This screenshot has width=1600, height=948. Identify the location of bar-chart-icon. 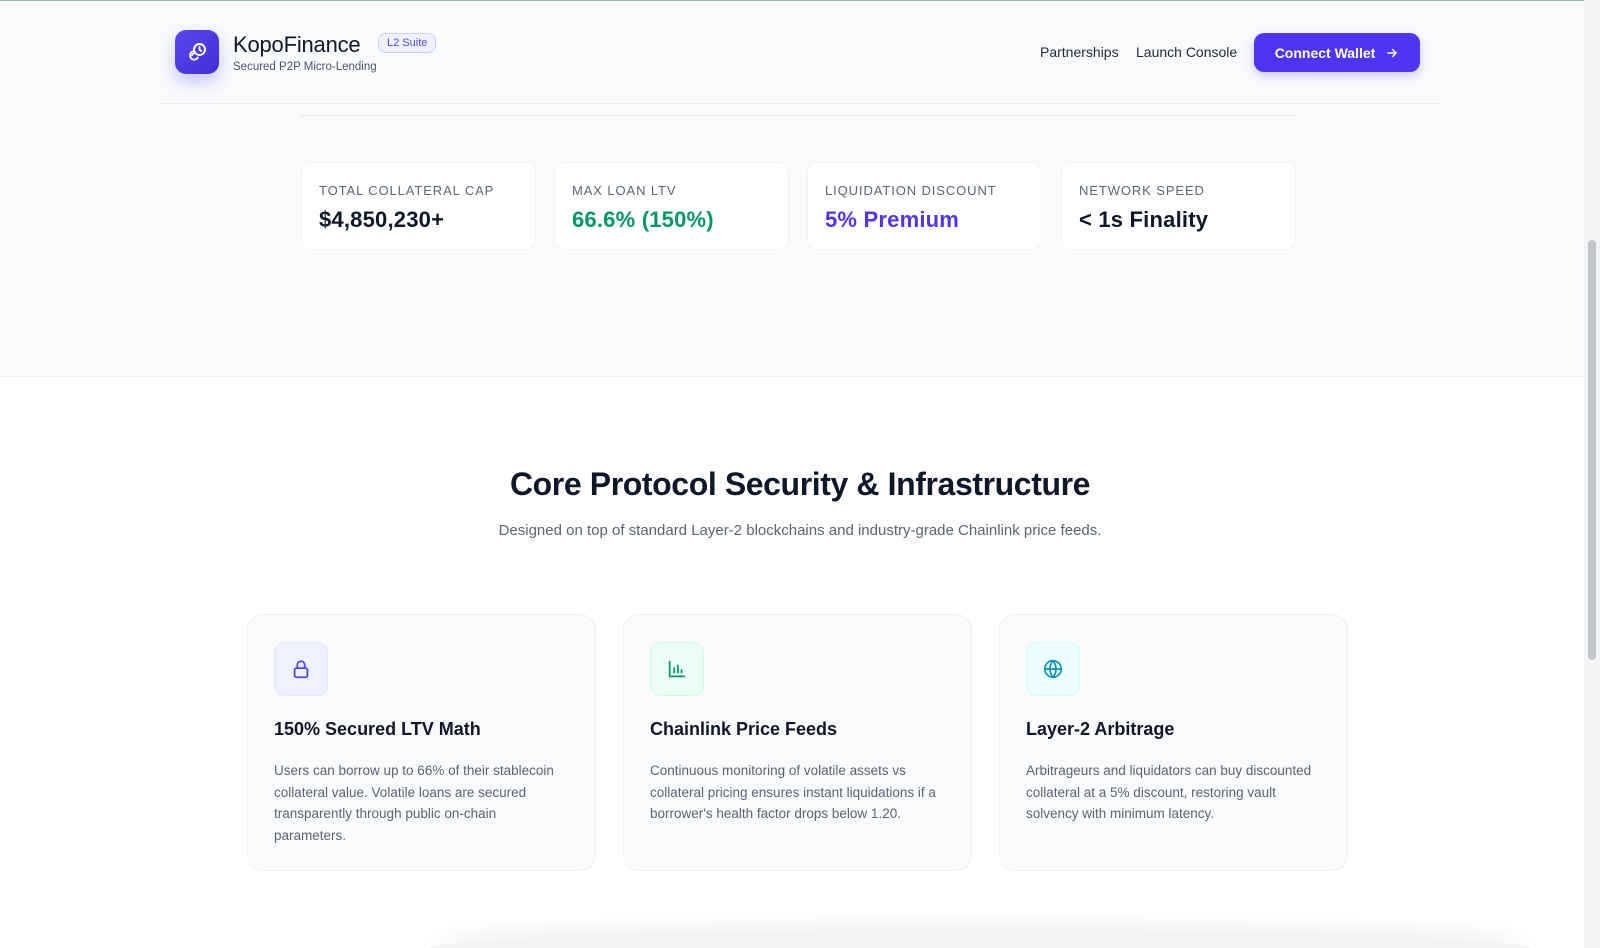
(677, 669).